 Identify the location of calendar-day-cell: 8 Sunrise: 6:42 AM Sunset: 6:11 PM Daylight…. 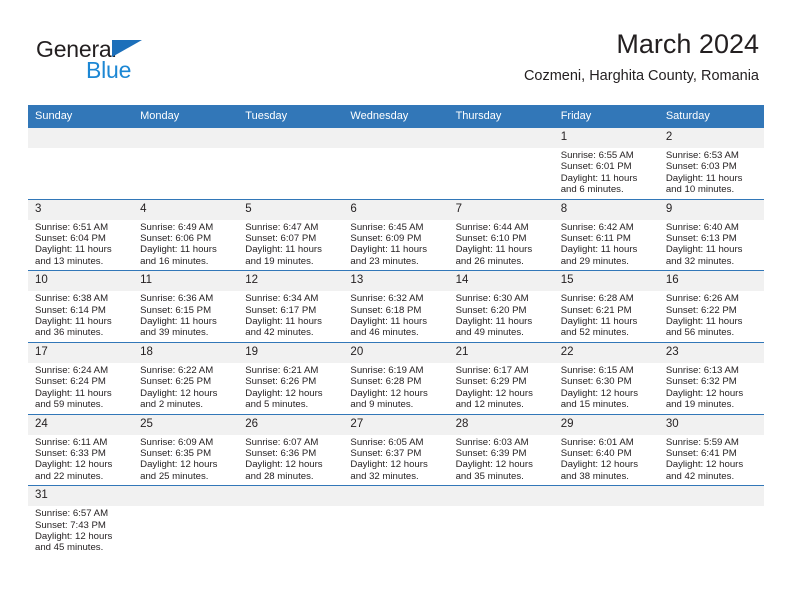
(606, 234).